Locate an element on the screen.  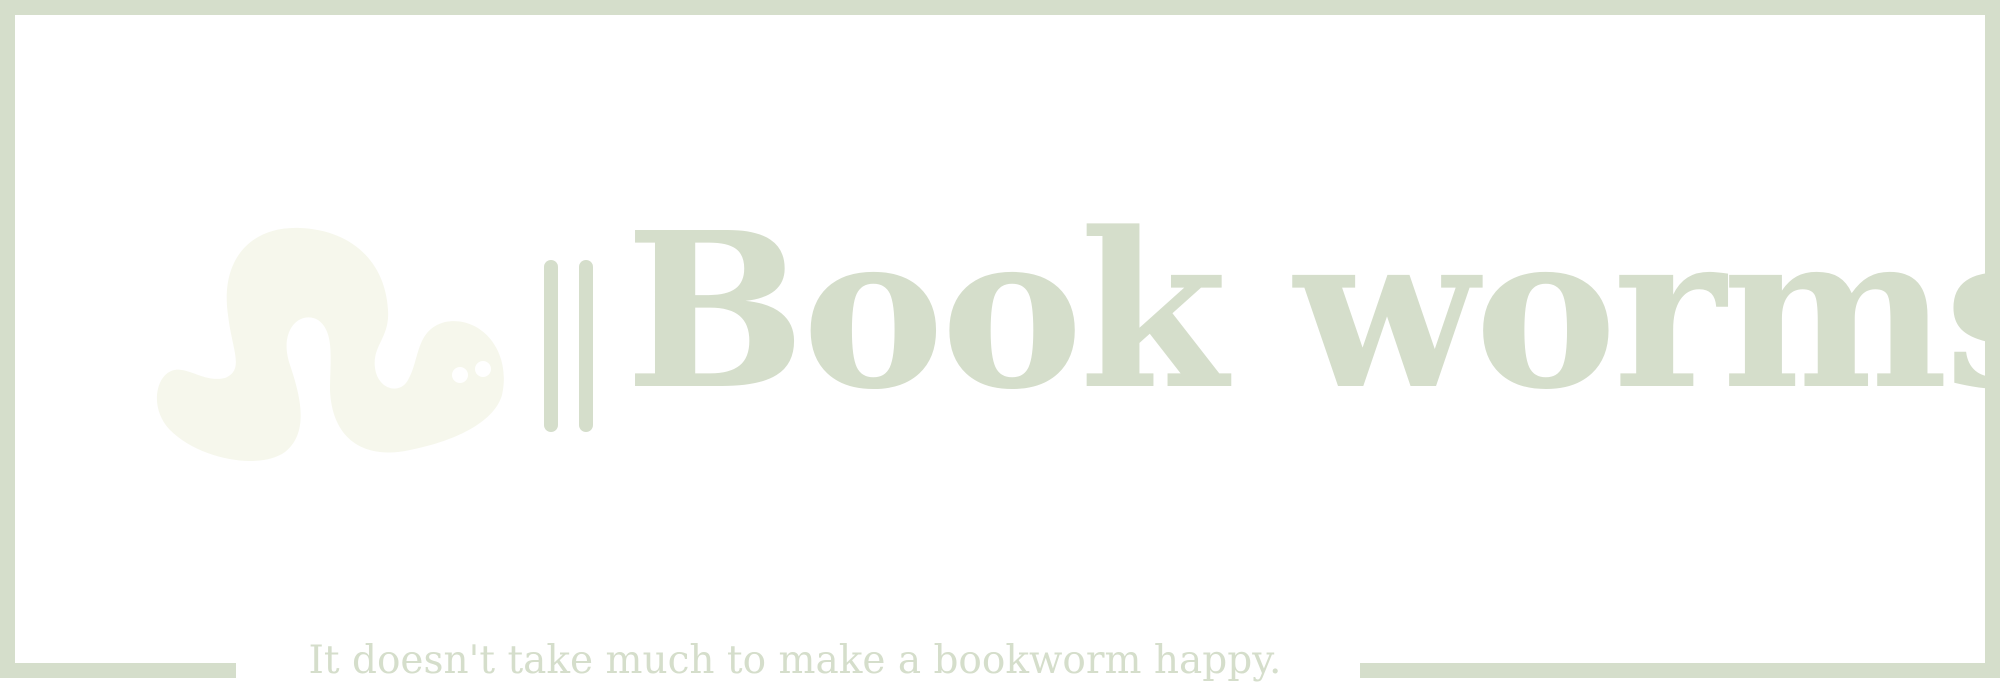
worm-body is located at coordinates (330, 344).